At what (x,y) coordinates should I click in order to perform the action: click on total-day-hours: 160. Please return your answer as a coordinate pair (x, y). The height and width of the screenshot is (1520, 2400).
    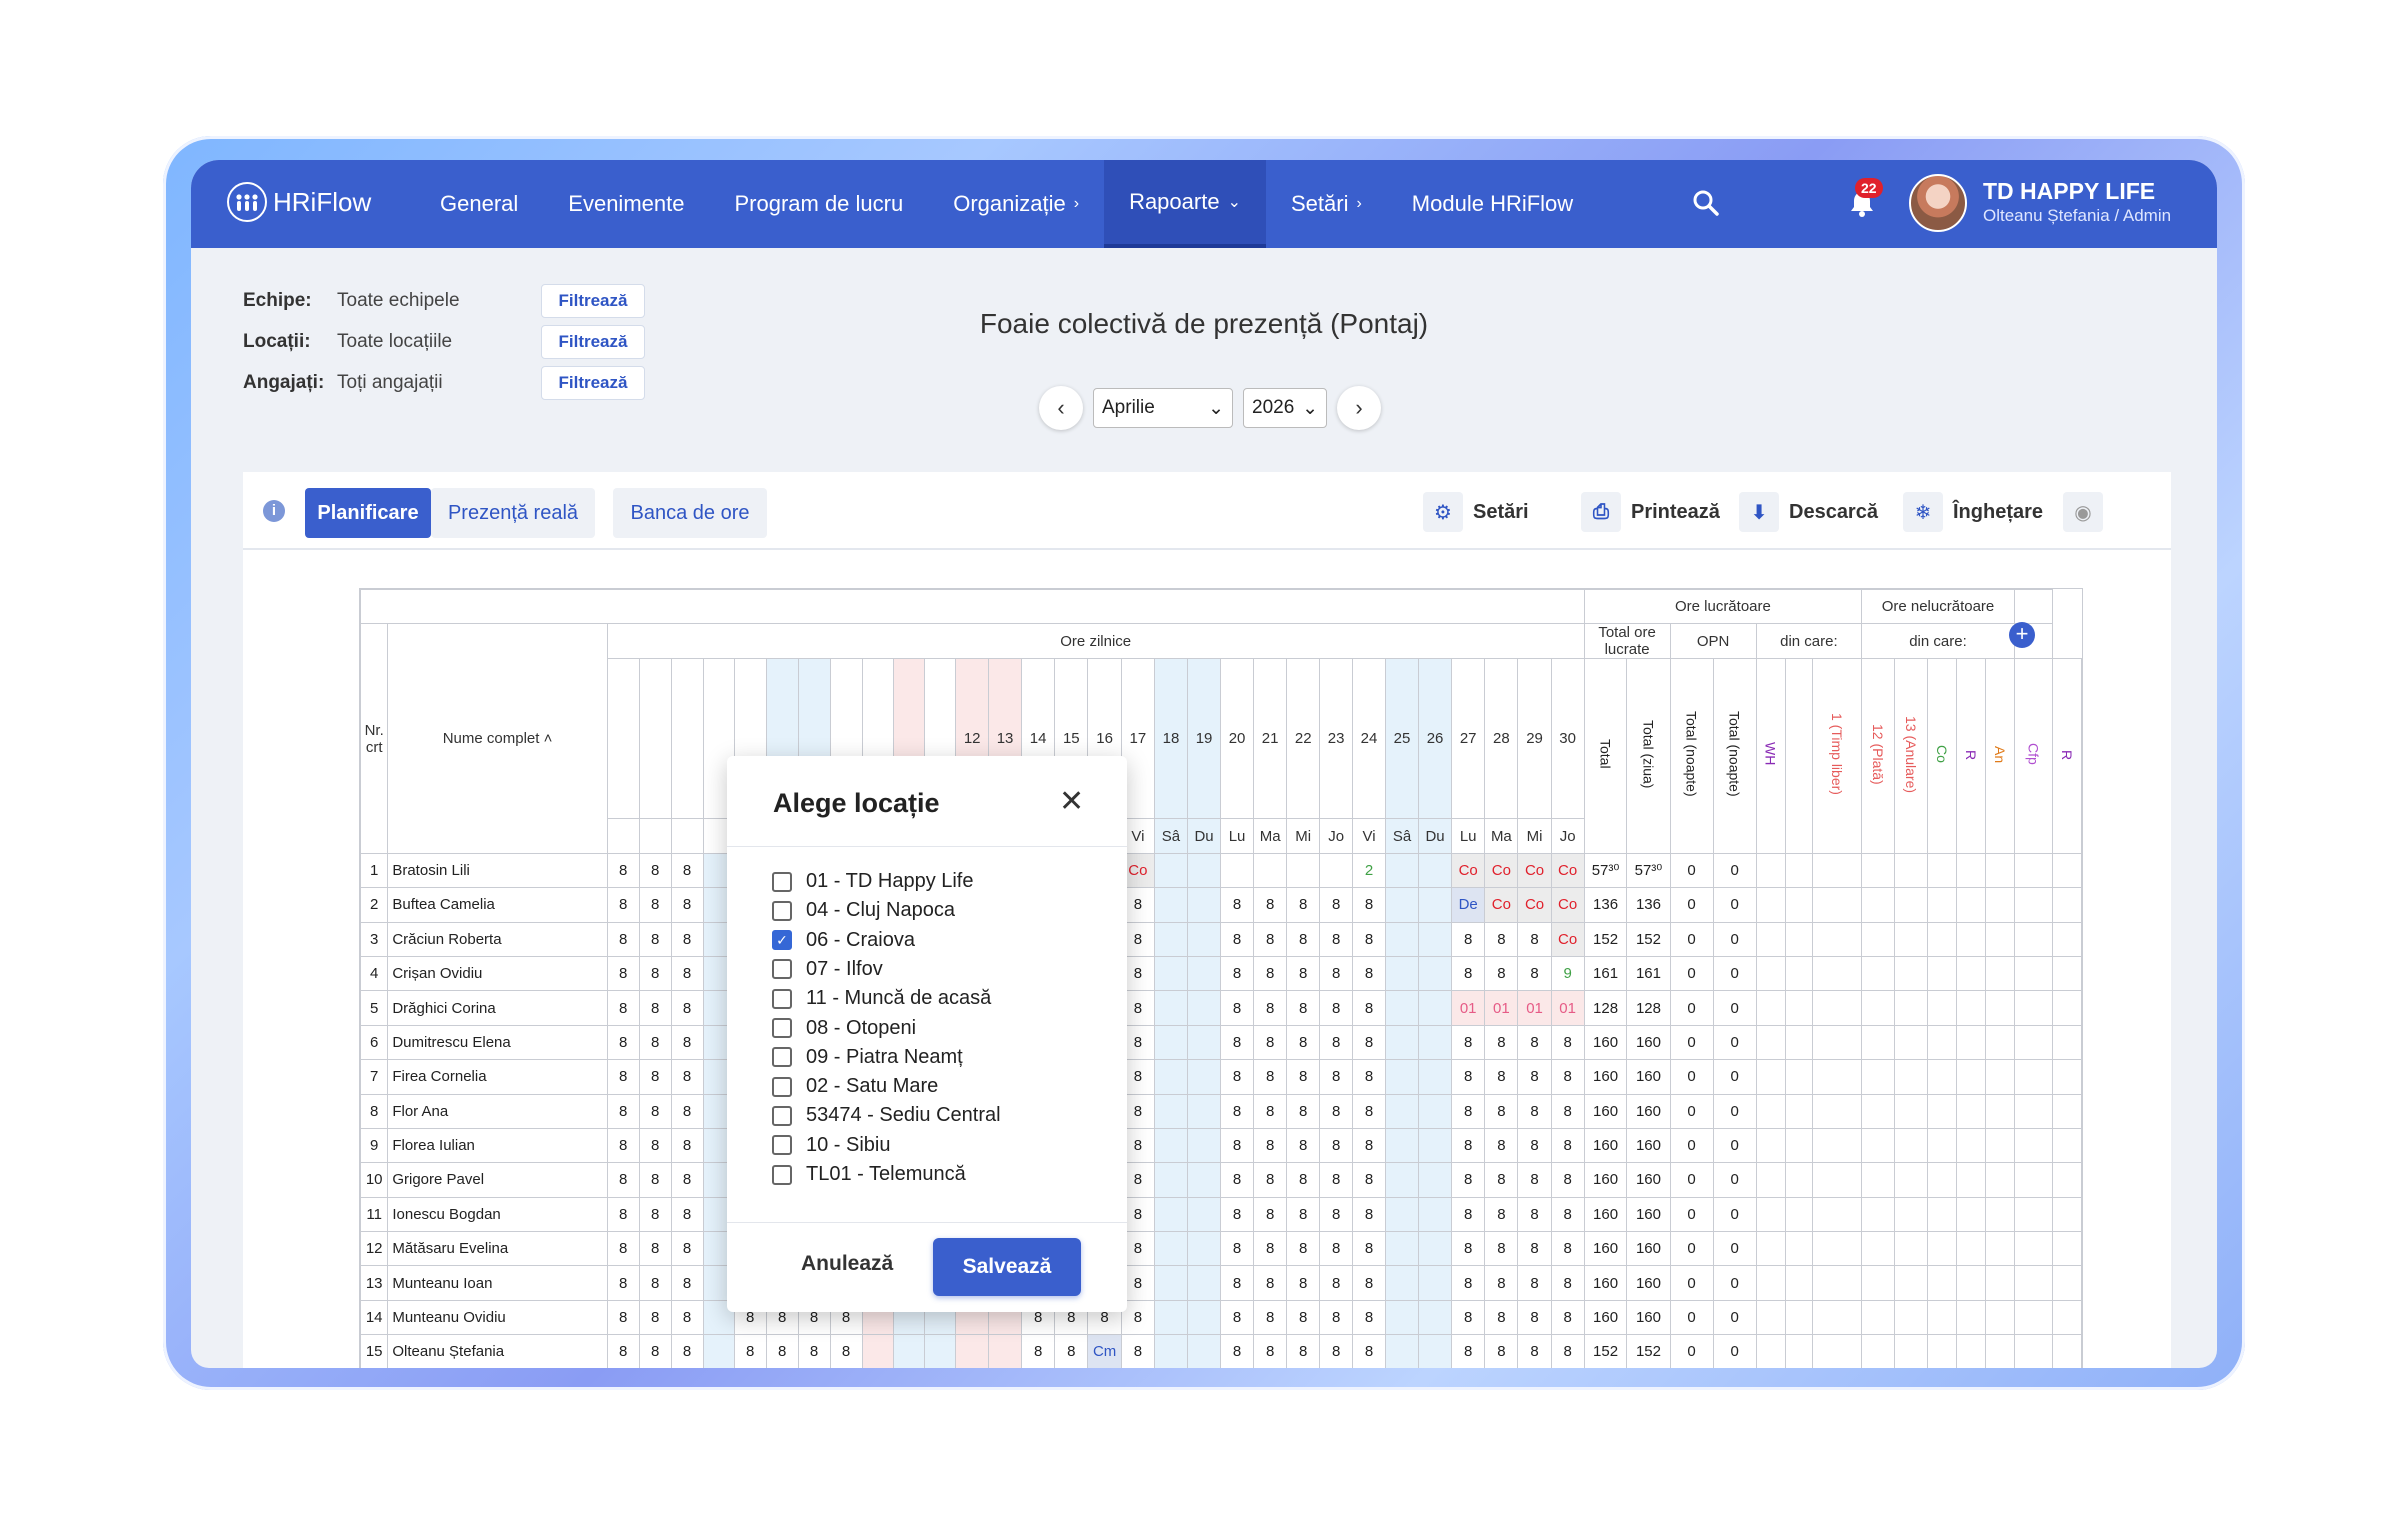
    Looking at the image, I should click on (1648, 1214).